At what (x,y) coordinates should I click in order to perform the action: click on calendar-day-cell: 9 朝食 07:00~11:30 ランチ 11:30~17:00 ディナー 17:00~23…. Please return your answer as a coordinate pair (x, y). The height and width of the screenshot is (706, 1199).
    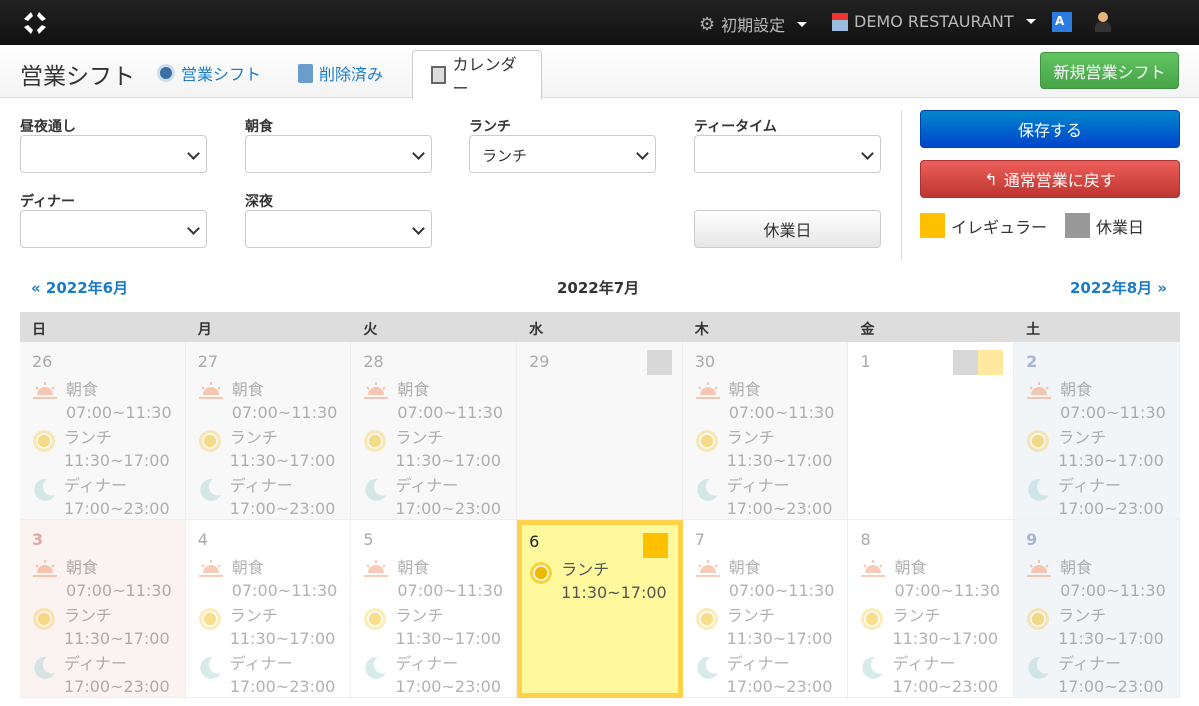
    Looking at the image, I should click on (1097, 609).